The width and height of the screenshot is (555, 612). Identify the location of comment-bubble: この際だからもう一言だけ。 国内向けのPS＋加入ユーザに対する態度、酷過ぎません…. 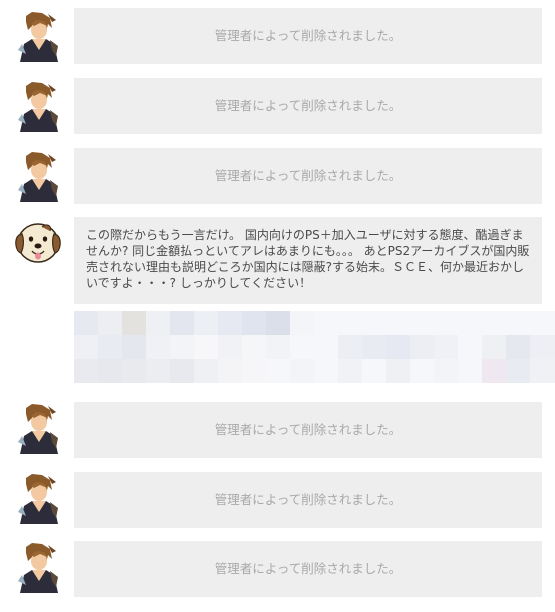
(308, 260).